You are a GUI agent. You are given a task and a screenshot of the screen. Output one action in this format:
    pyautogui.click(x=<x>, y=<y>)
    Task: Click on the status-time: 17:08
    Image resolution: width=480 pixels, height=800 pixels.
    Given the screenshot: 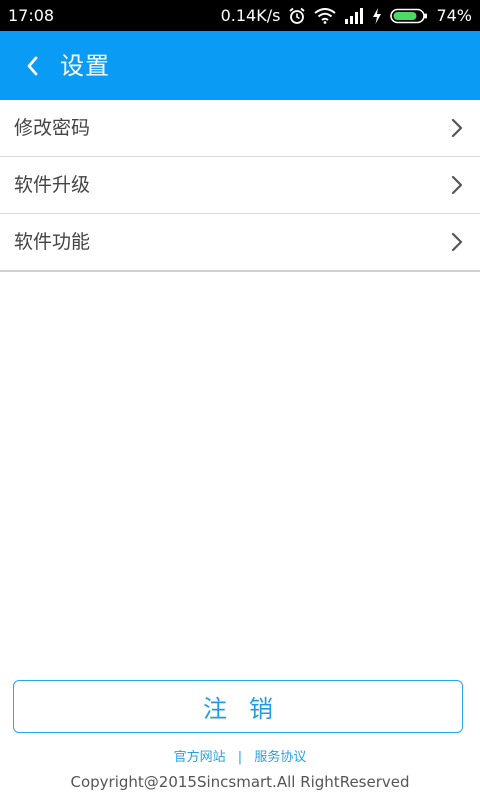 What is the action you would take?
    pyautogui.click(x=31, y=15)
    